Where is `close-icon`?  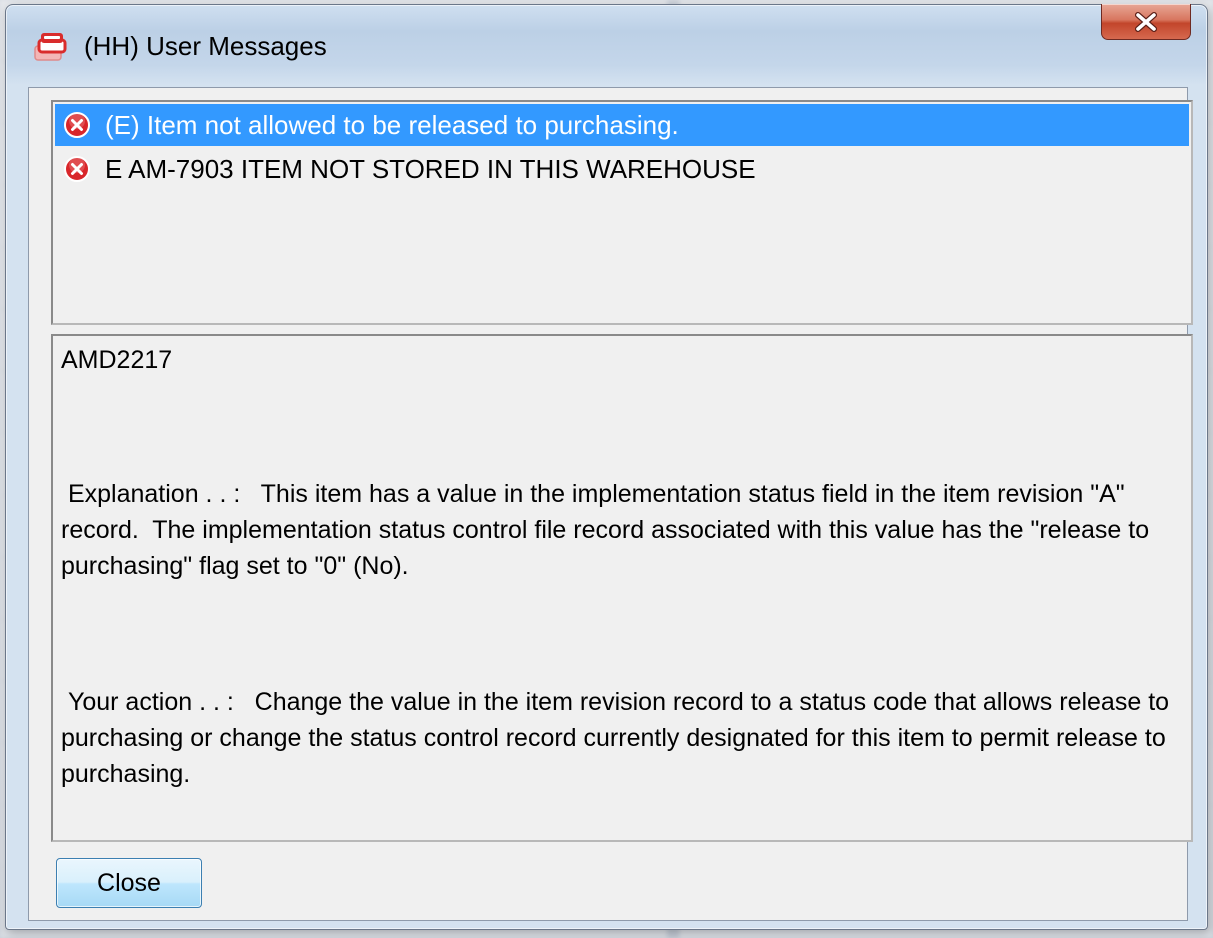
close-icon is located at coordinates (1146, 21).